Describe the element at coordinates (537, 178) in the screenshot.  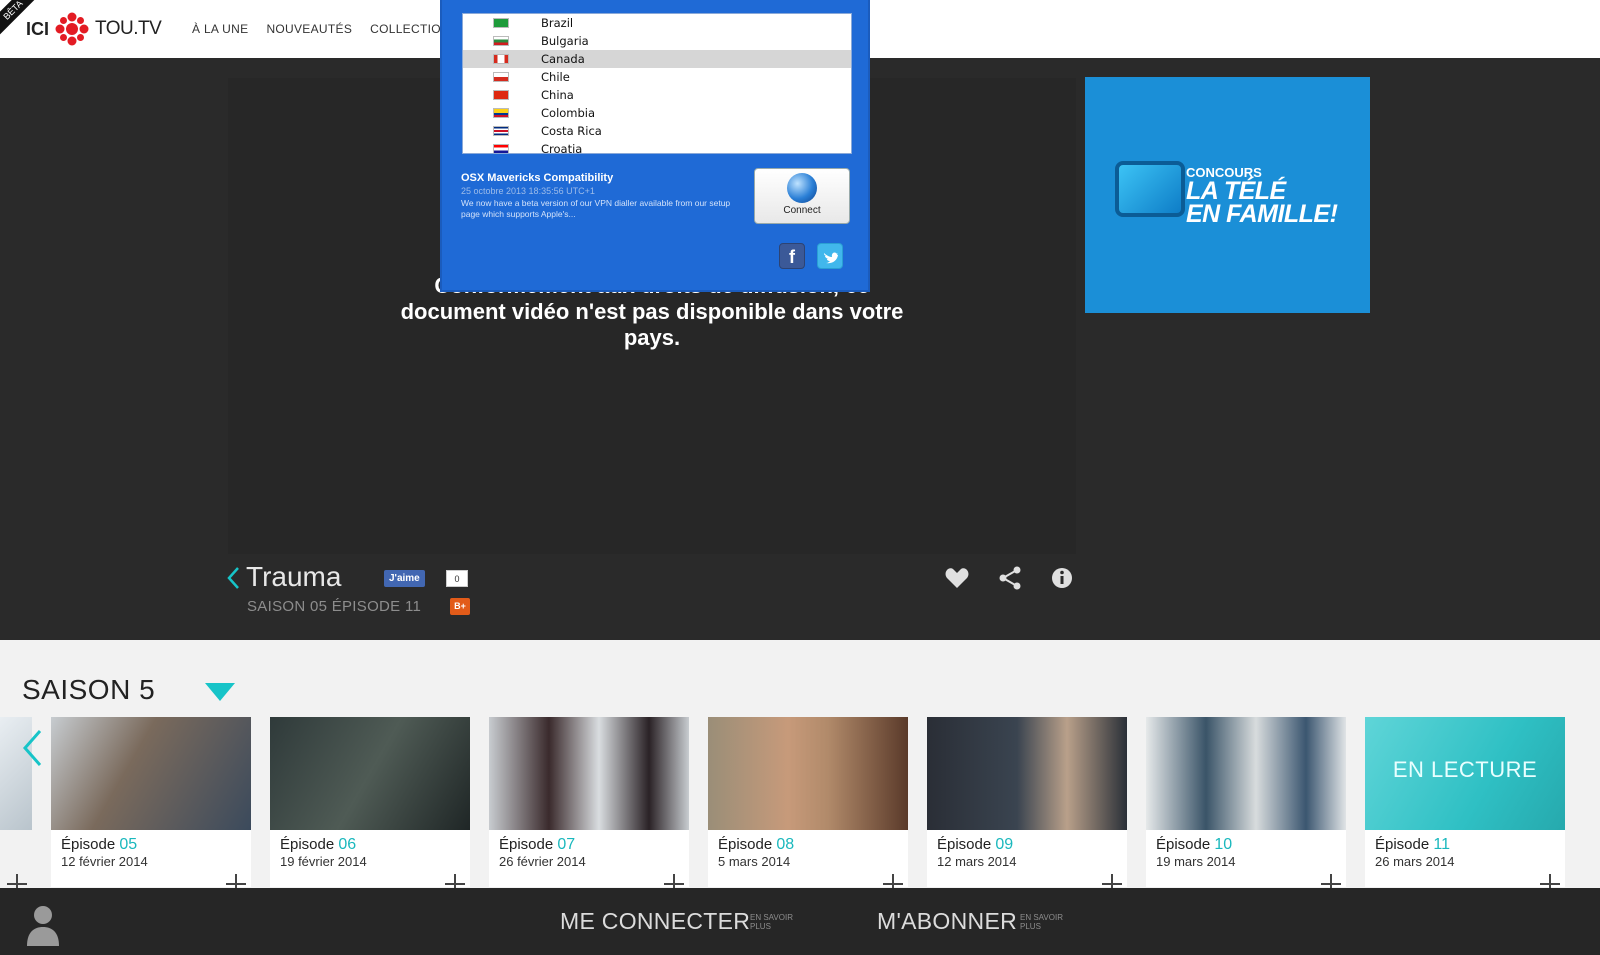
I see `news-title: OSX Mavericks Compatibility` at that location.